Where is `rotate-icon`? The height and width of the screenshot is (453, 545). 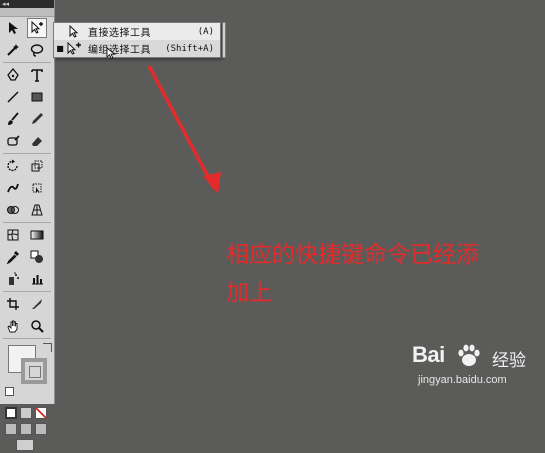 rotate-icon is located at coordinates (12, 165).